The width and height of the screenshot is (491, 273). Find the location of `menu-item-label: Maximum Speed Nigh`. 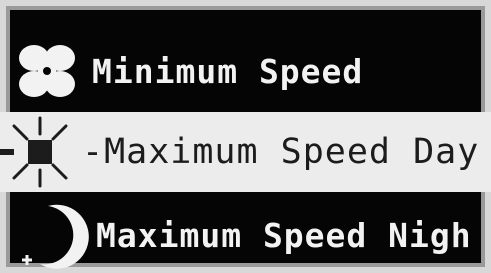

menu-item-label: Maximum Speed Nigh is located at coordinates (284, 235).